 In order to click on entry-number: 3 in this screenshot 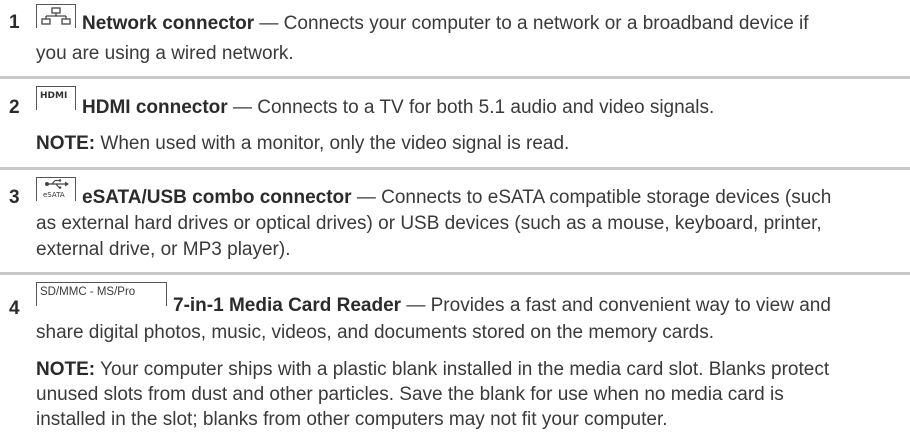, I will do `click(14, 197)`.